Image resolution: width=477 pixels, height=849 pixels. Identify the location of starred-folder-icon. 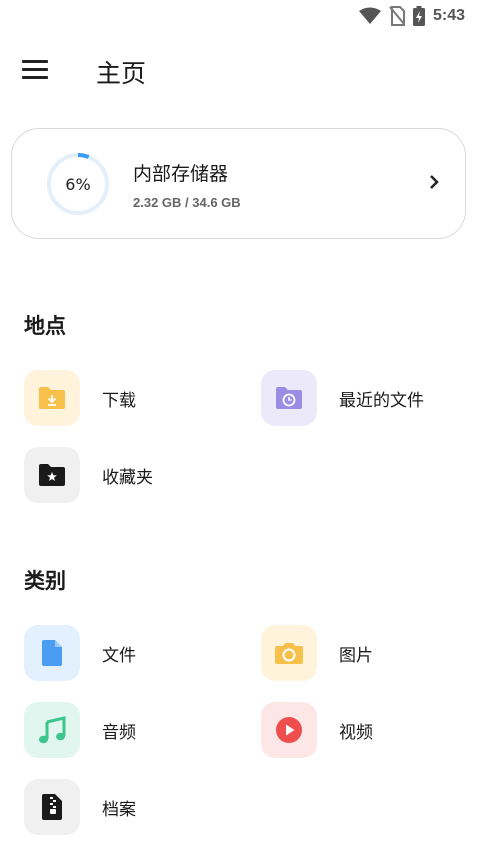
(52, 475).